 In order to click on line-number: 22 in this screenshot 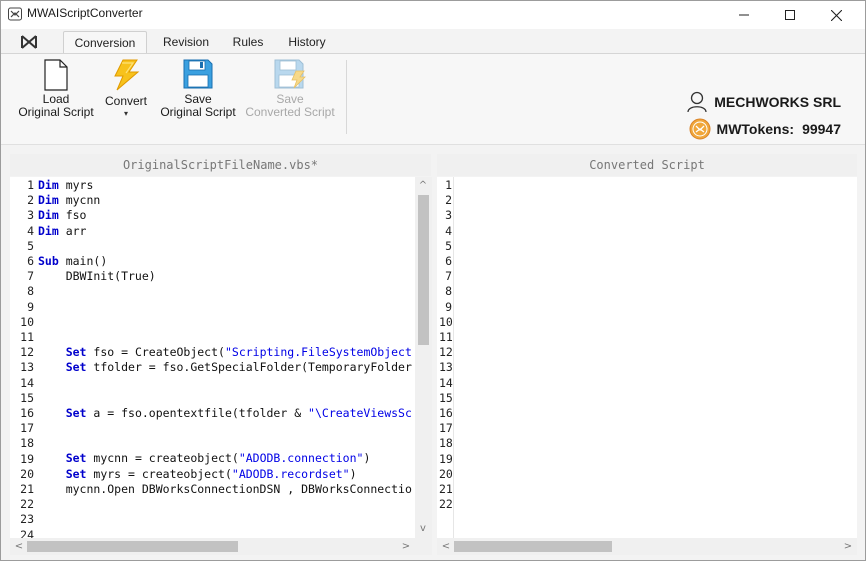, I will do `click(27, 504)`.